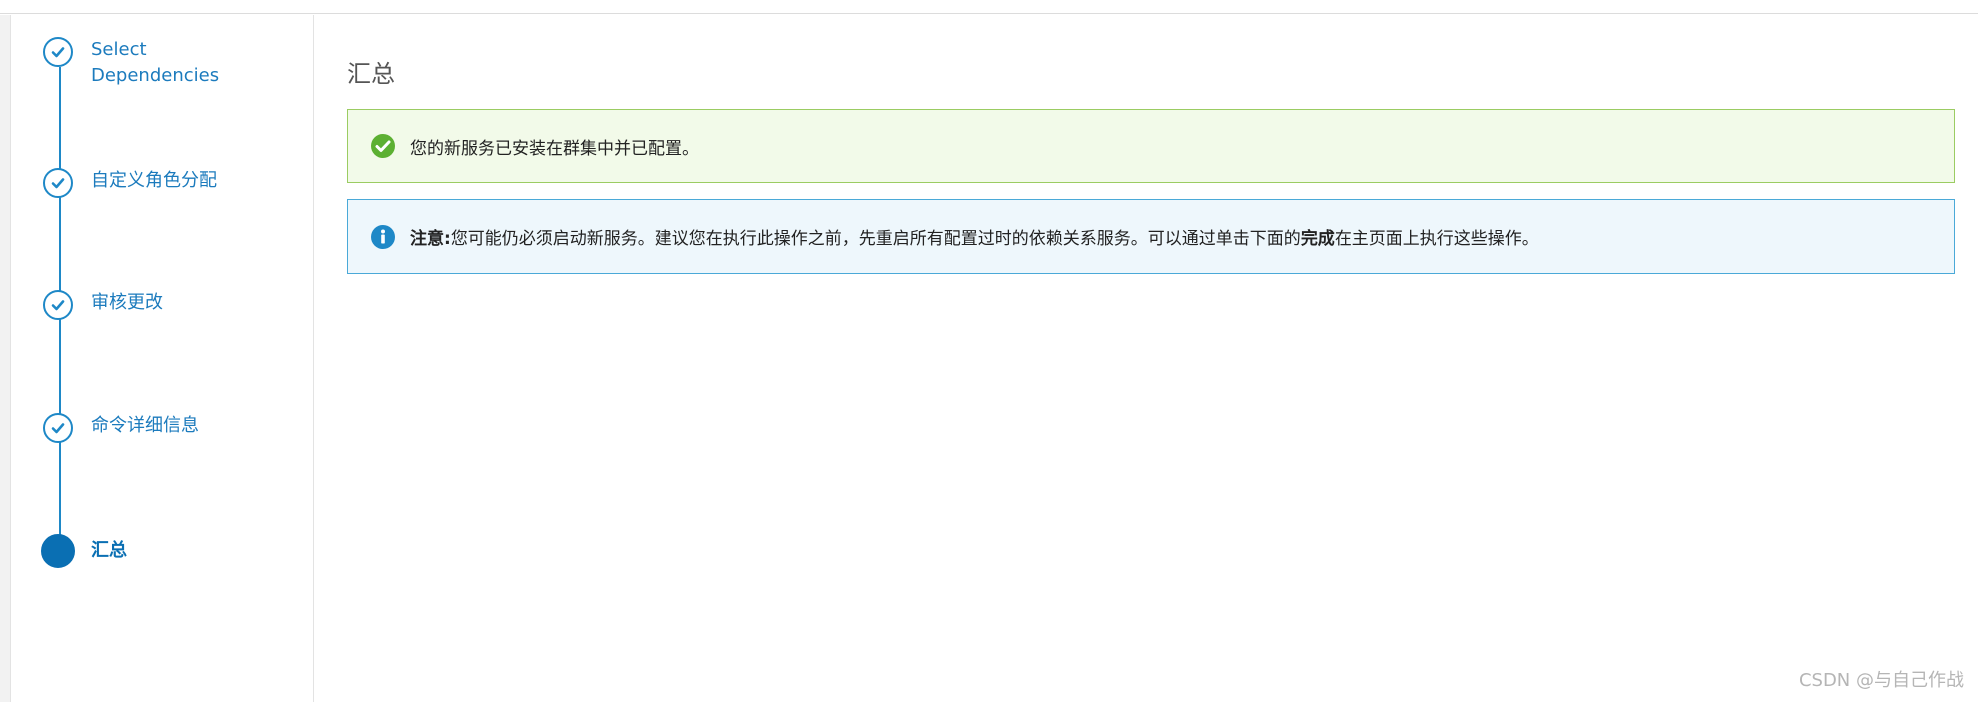 This screenshot has height=702, width=1978. What do you see at coordinates (161, 551) in the screenshot?
I see `step-summary: 汇总` at bounding box center [161, 551].